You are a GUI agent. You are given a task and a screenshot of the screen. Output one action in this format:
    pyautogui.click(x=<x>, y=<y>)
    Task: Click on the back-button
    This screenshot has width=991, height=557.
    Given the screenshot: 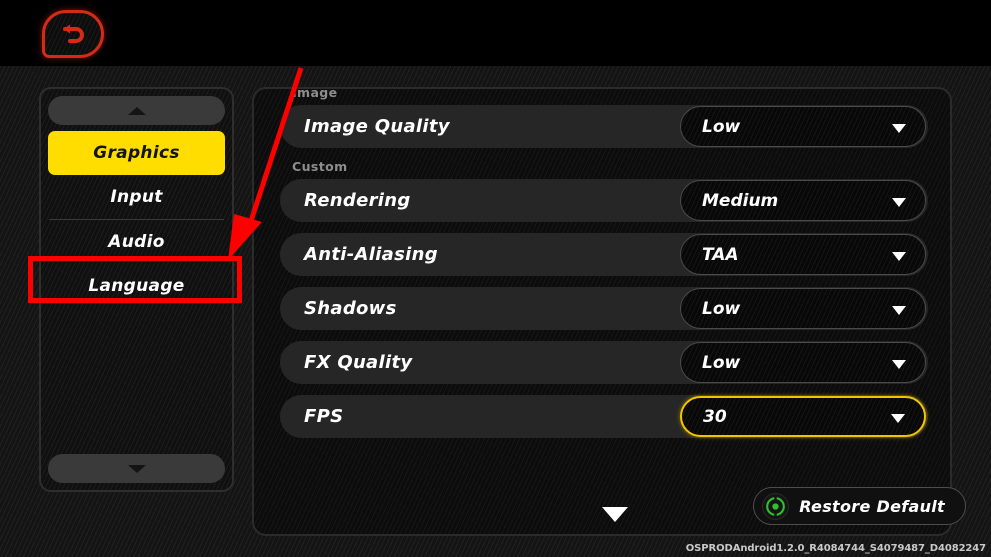 What is the action you would take?
    pyautogui.click(x=73, y=34)
    